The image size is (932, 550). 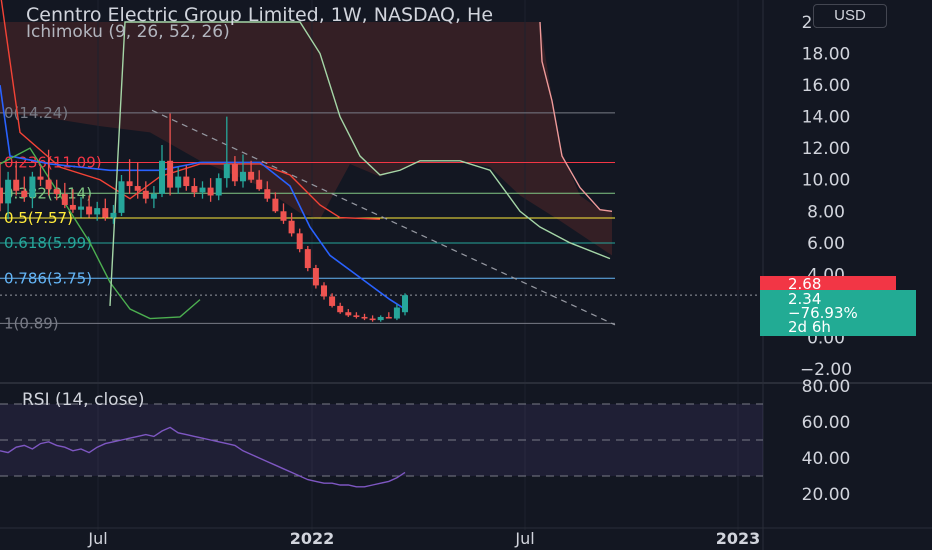 I want to click on rsi-tick-label: 80.00, so click(x=826, y=387).